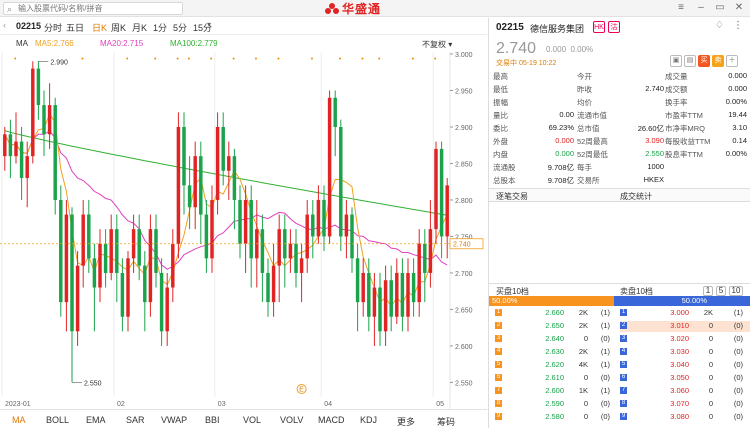  What do you see at coordinates (719, 25) in the screenshot?
I see `bell-icon: ♢` at bounding box center [719, 25].